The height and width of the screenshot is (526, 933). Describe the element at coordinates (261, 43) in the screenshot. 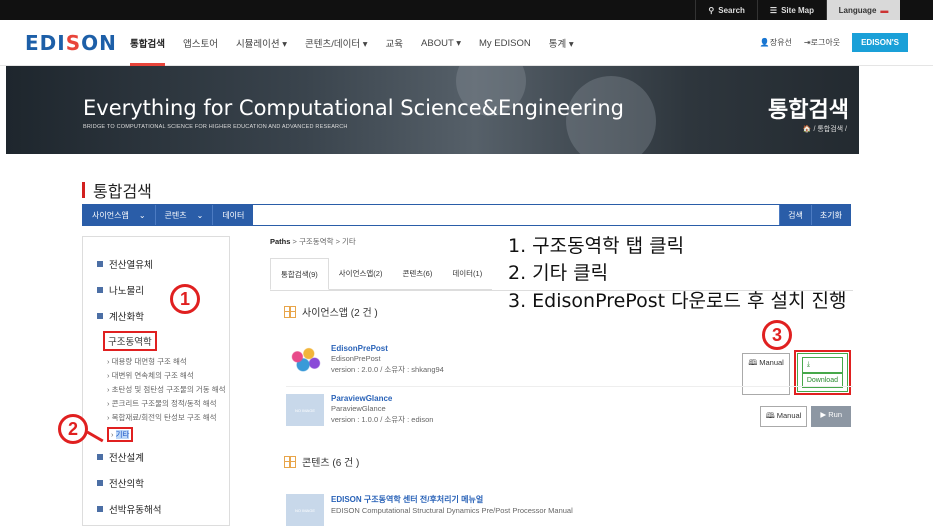

I see `nav-item-simulation: 시뮬레이션 ▾` at that location.